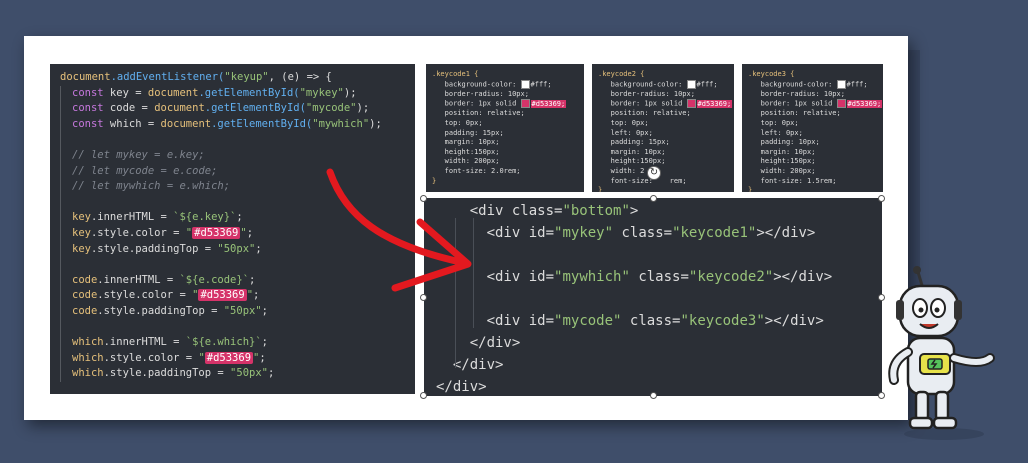 Image resolution: width=1028 pixels, height=463 pixels. I want to click on token: id=, so click(541, 277).